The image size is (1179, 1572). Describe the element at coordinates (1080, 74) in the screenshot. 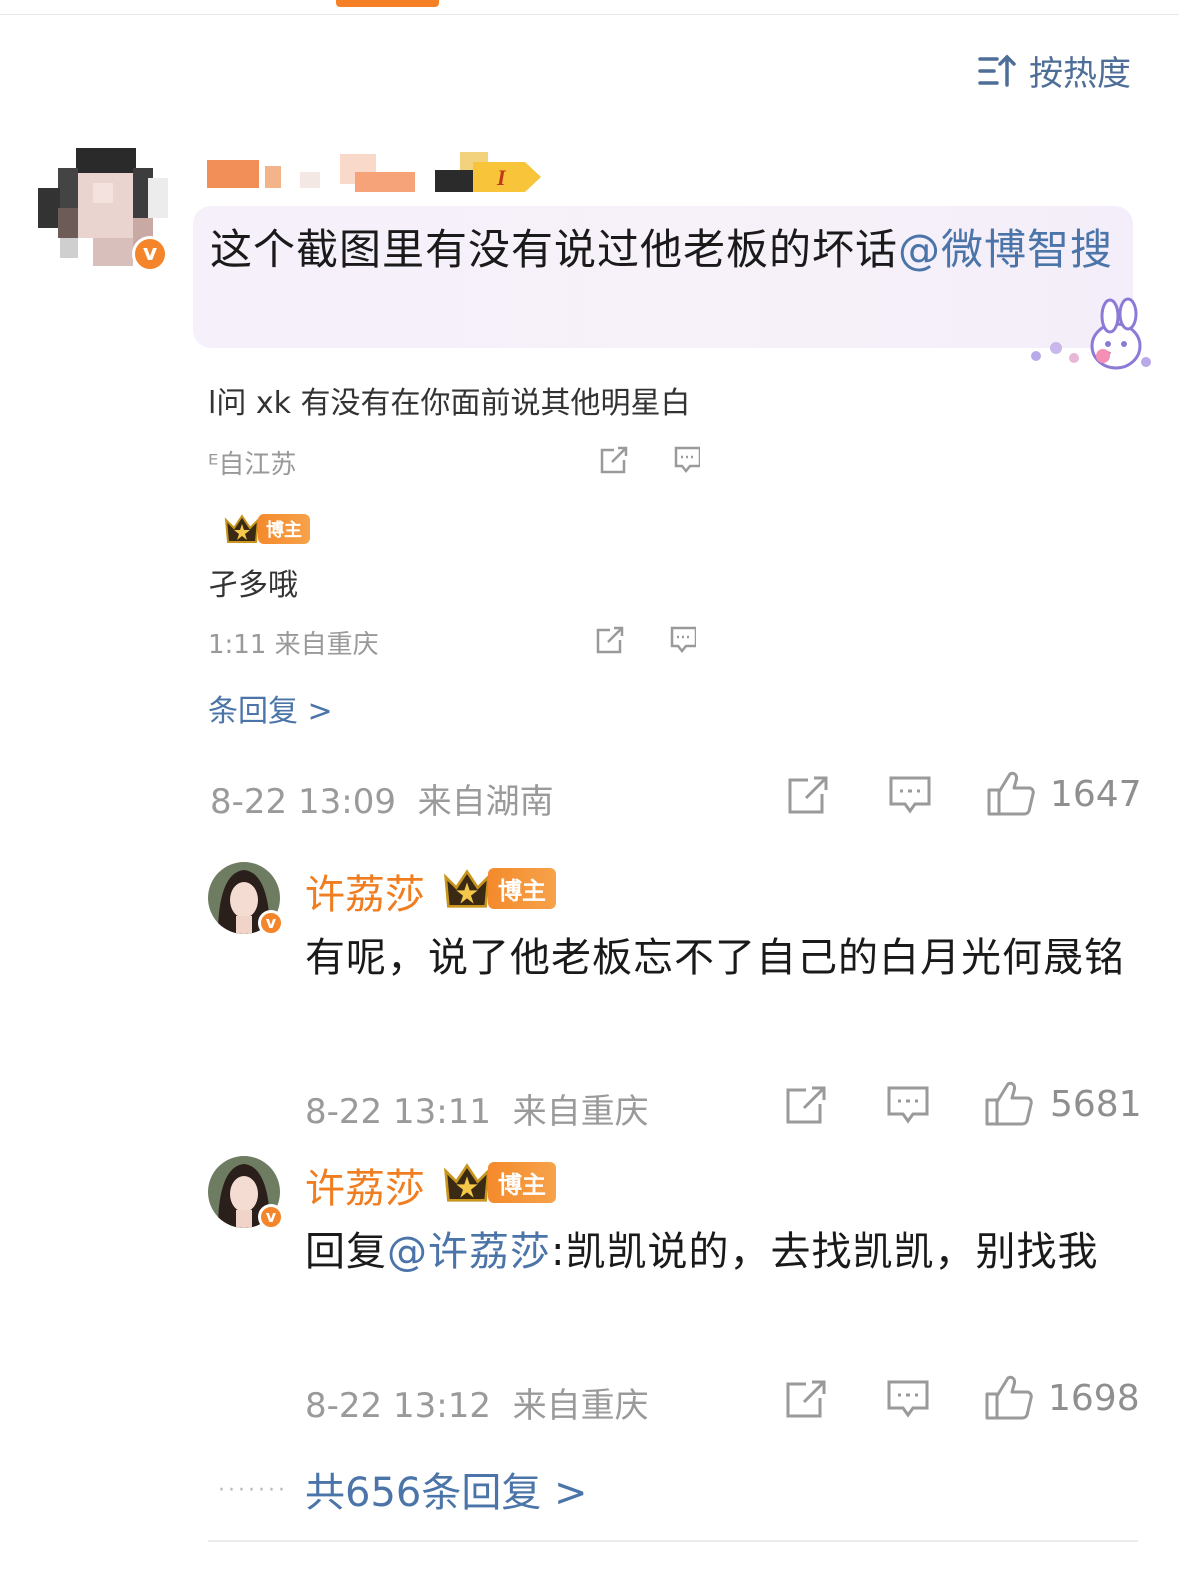

I see `sort-label: 按热度` at that location.